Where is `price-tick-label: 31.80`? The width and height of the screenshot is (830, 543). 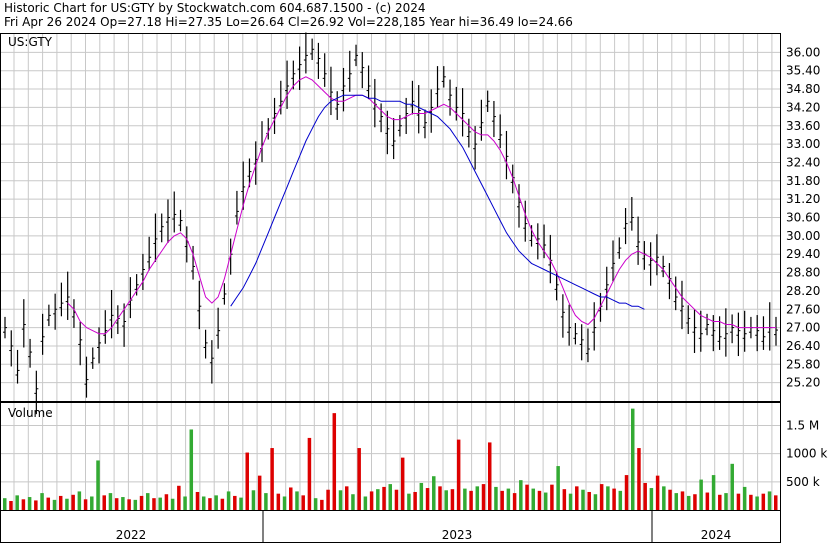 price-tick-label: 31.80 is located at coordinates (803, 181).